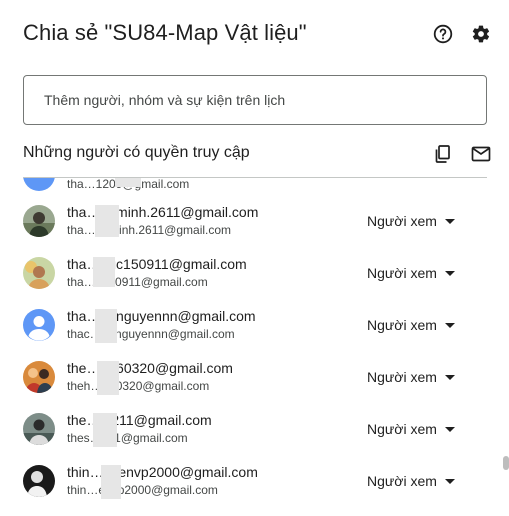 This screenshot has width=509, height=516. I want to click on person-email: thes…211@gmail.com, so click(127, 438).